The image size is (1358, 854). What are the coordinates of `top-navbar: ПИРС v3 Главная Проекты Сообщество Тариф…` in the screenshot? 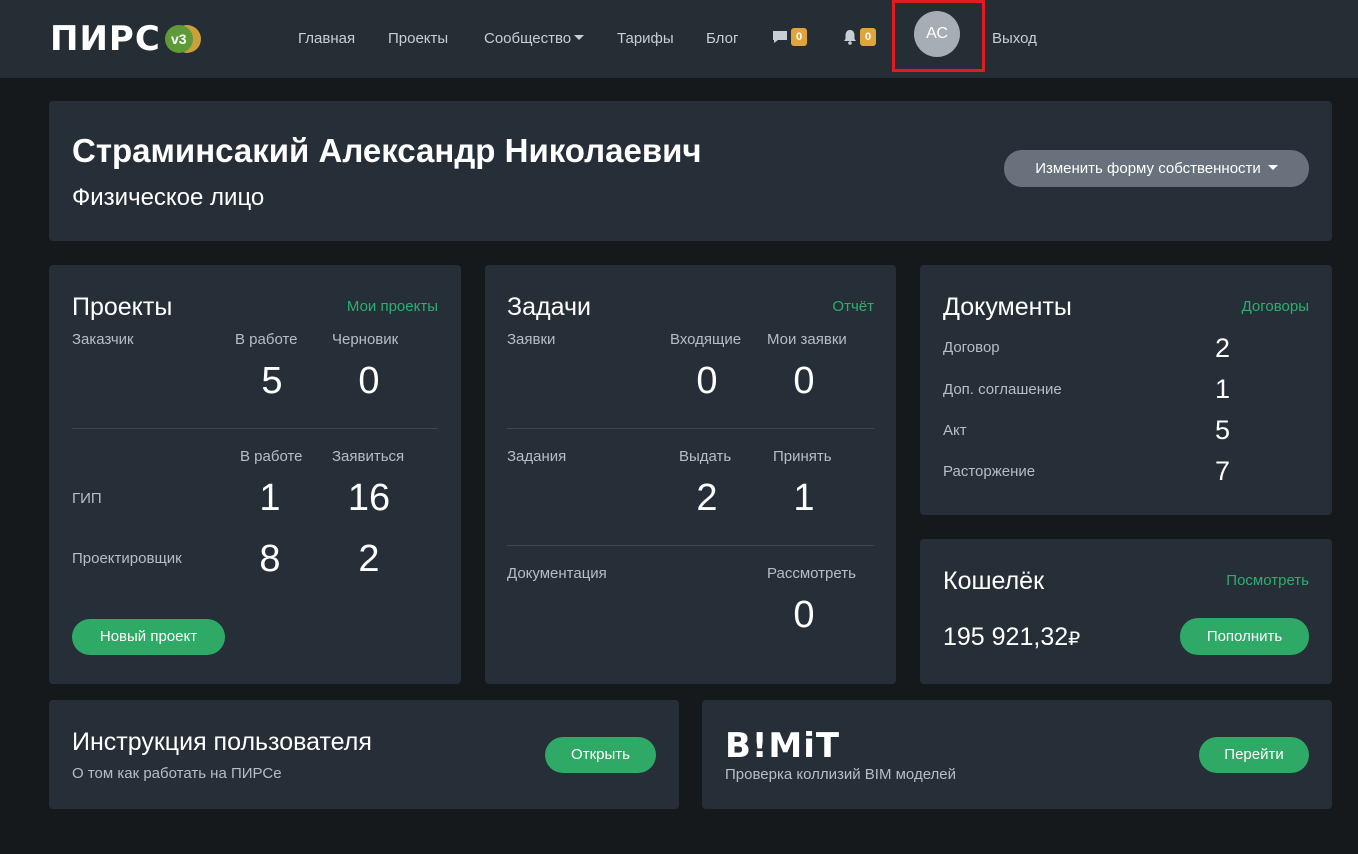 It's located at (679, 39).